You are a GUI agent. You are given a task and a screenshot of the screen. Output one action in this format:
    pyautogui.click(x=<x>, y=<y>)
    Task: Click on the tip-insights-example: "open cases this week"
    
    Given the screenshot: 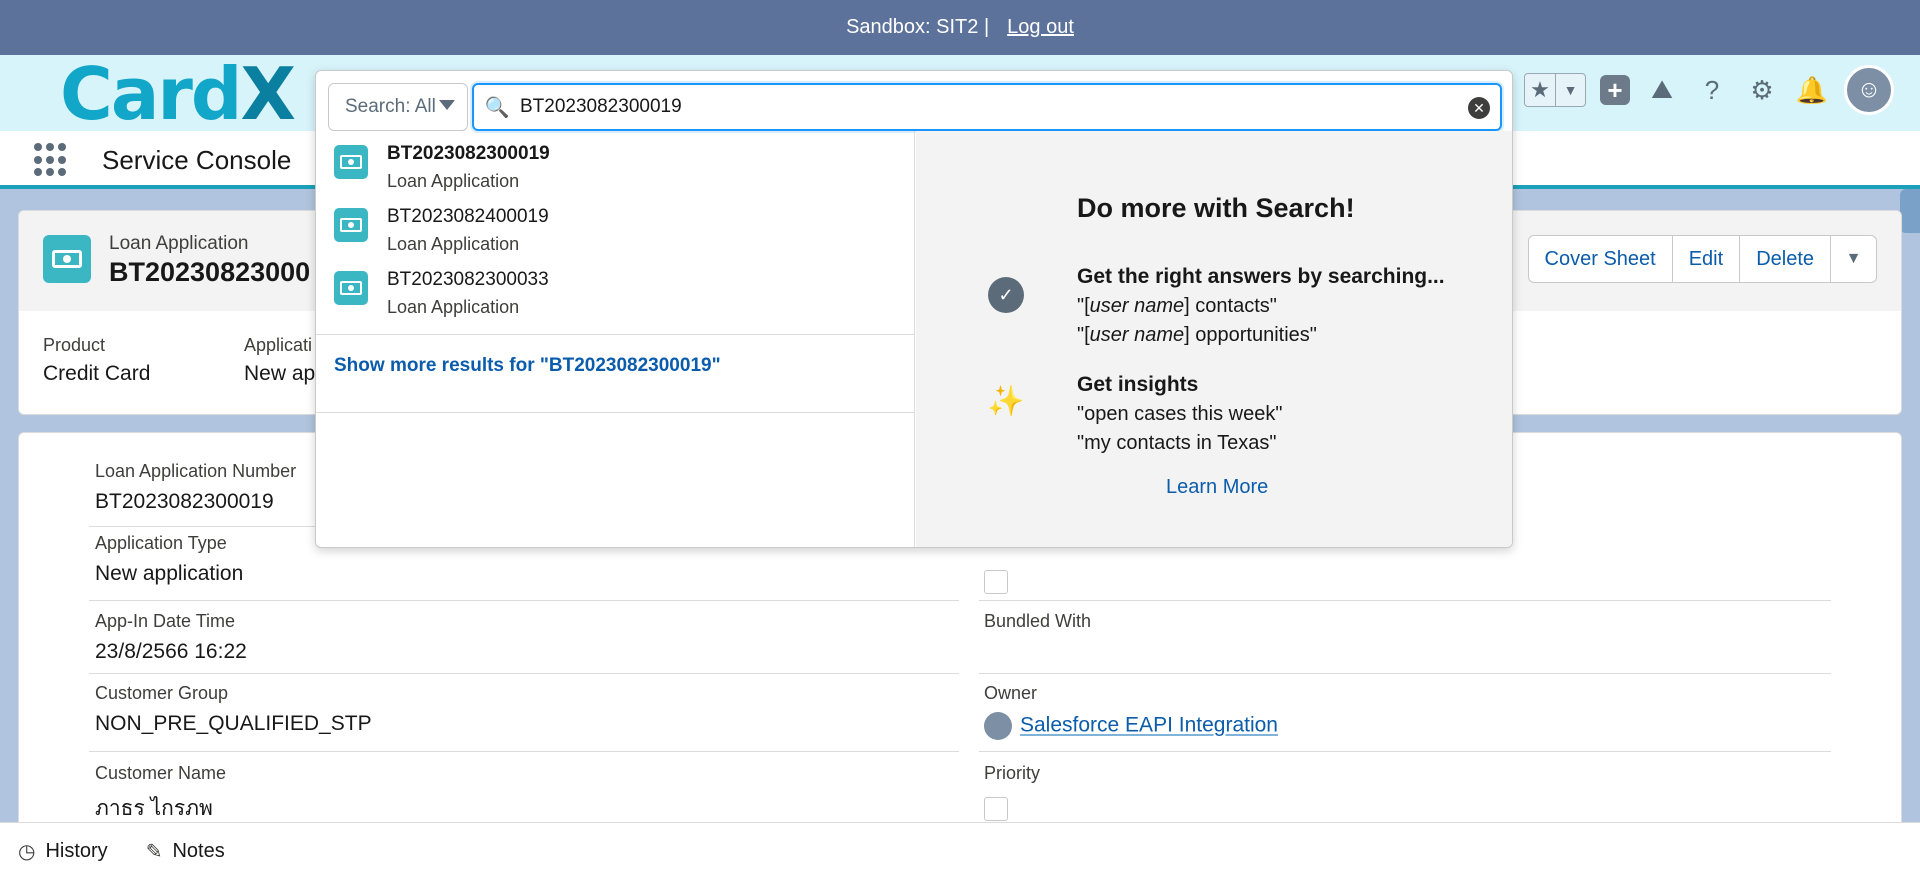 What is the action you would take?
    pyautogui.click(x=1180, y=414)
    